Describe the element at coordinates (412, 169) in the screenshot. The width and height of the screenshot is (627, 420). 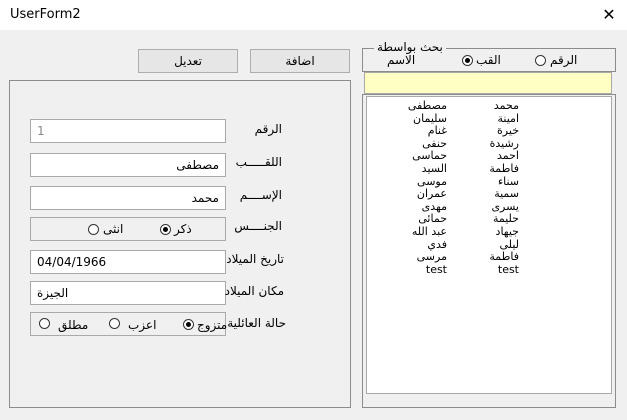
I see `list-item-last: السيد` at that location.